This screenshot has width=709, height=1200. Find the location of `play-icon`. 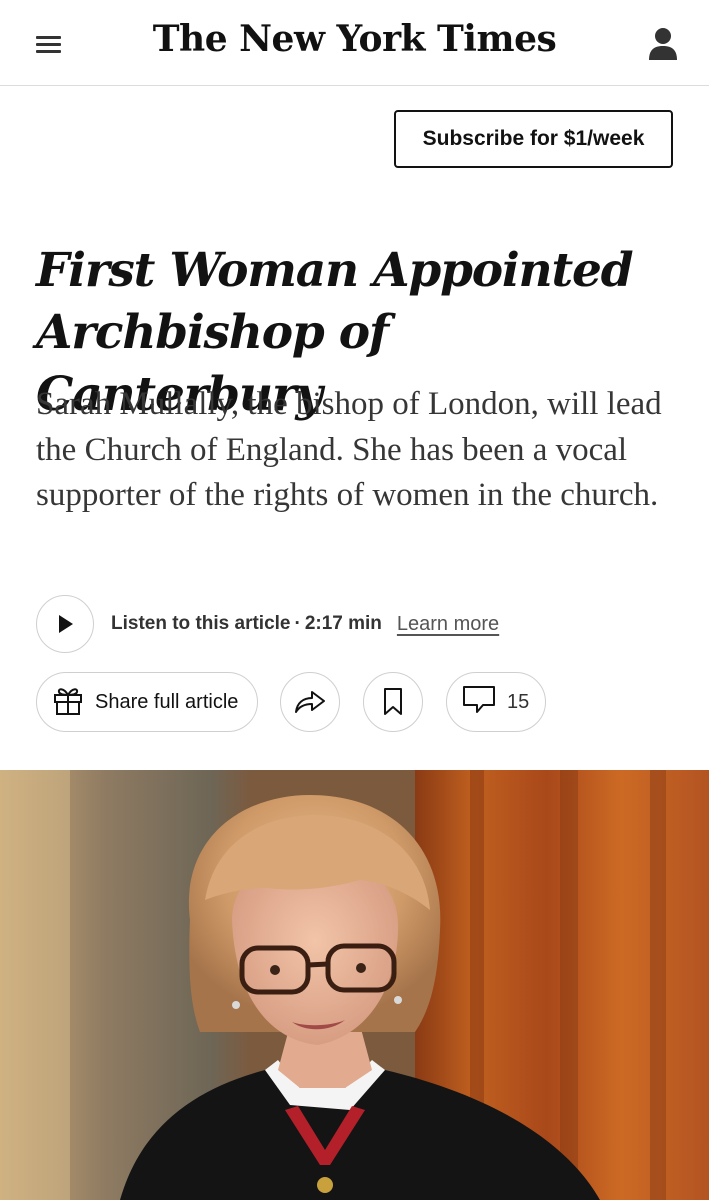

play-icon is located at coordinates (65, 624).